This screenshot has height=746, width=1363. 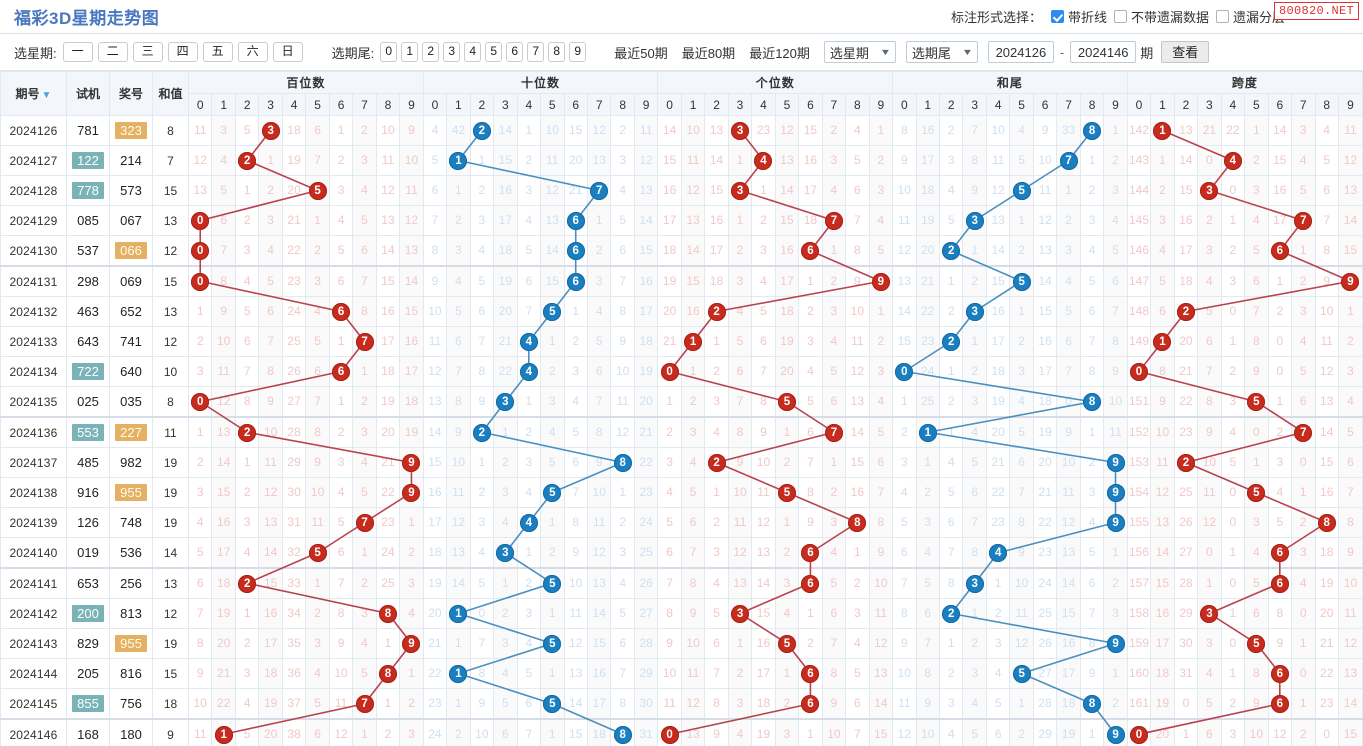 I want to click on weekday-button-3: 四, so click(x=183, y=52).